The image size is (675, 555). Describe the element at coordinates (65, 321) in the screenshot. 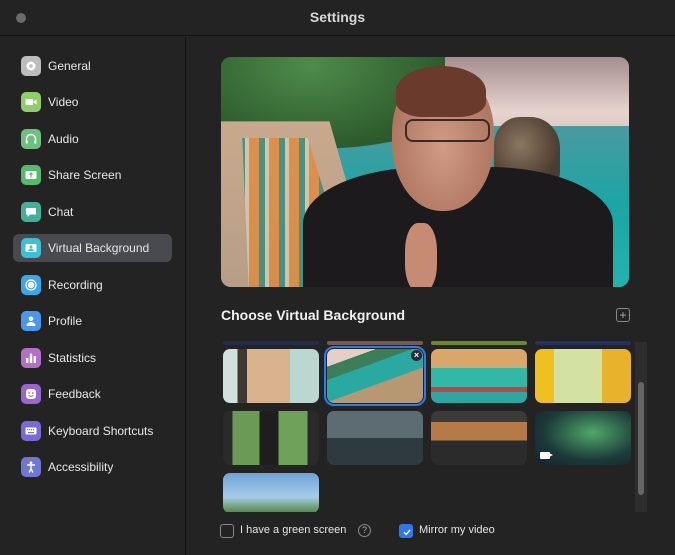

I see `sidebar-item-label: Profile` at that location.